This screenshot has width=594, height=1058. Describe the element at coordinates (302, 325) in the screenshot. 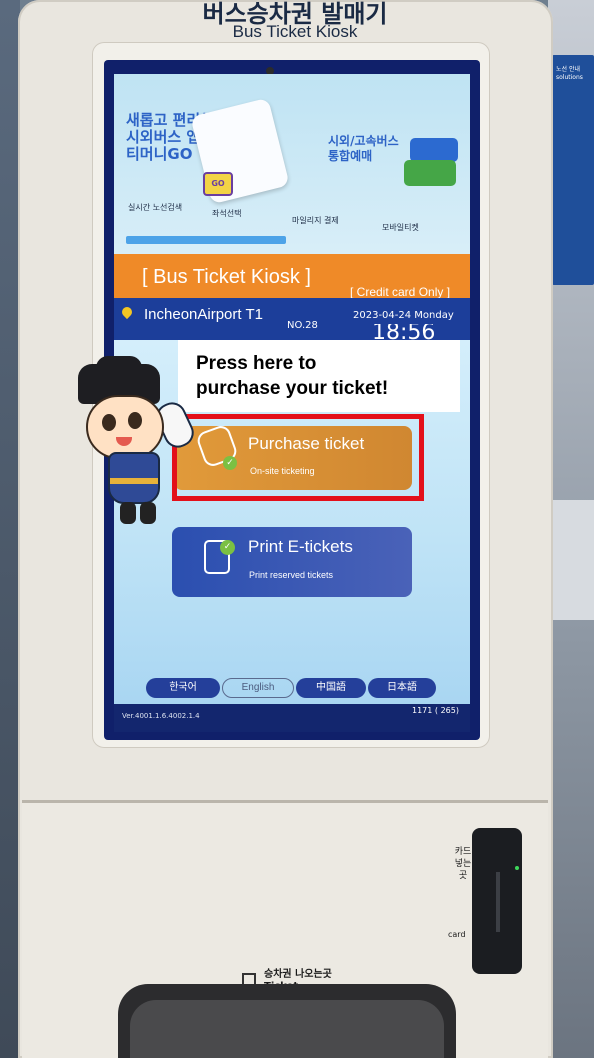

I see `kiosk-number: NO.28` at that location.